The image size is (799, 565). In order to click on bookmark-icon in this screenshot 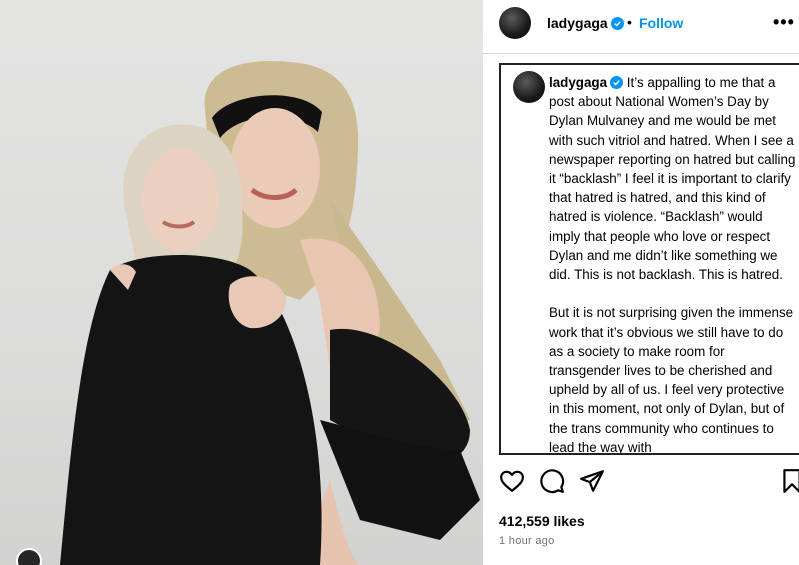, I will do `click(789, 481)`.